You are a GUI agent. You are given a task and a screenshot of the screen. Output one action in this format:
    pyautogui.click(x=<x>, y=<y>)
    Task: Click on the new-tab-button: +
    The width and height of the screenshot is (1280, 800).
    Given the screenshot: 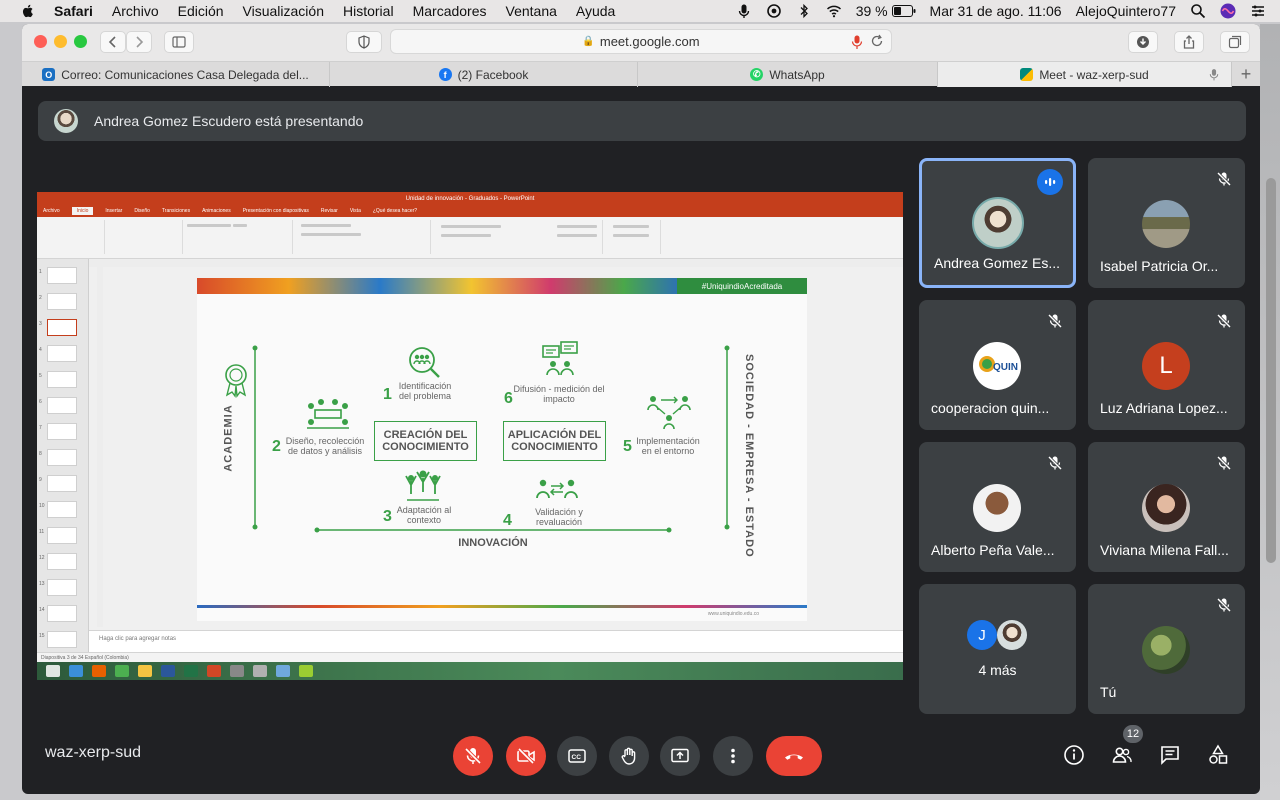 What is the action you would take?
    pyautogui.click(x=1246, y=74)
    